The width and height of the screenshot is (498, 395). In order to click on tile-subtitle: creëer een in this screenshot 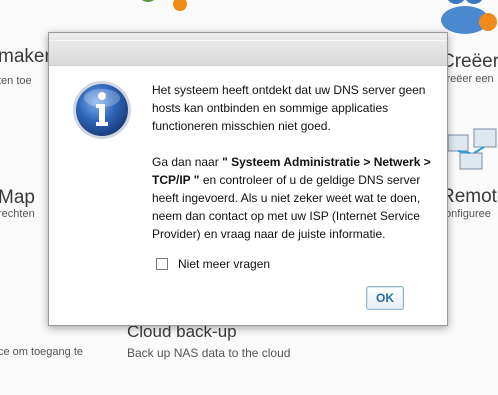, I will do `click(467, 79)`.